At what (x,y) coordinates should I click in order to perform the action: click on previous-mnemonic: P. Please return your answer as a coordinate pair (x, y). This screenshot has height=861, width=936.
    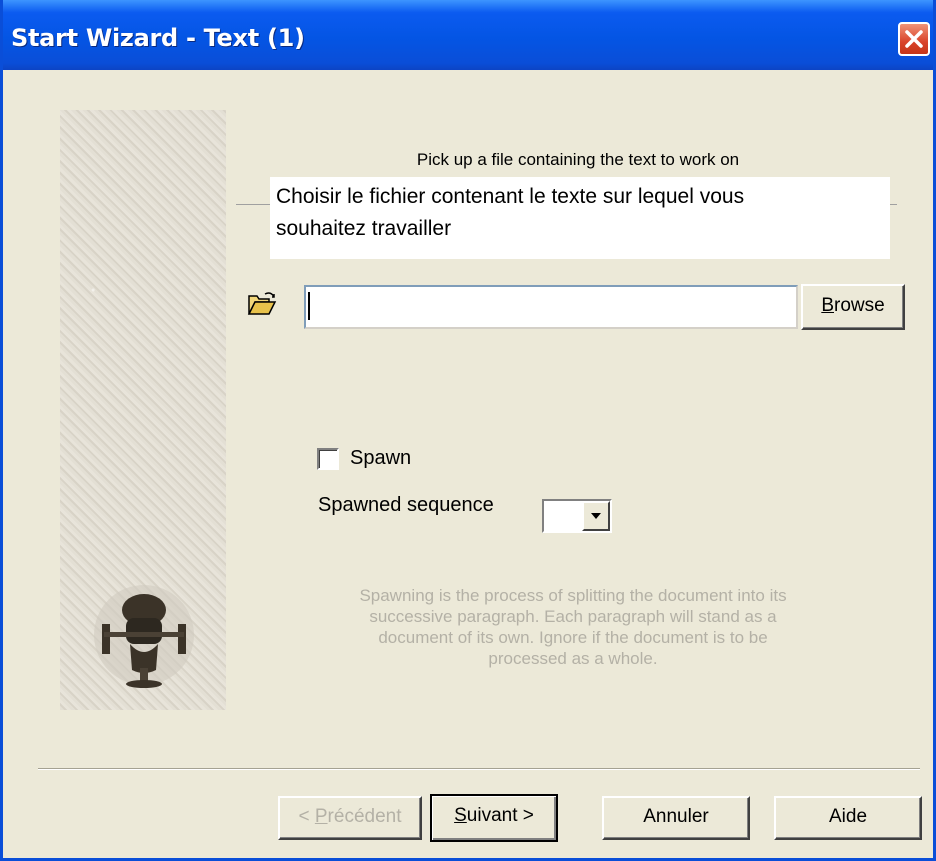
    Looking at the image, I should click on (321, 816).